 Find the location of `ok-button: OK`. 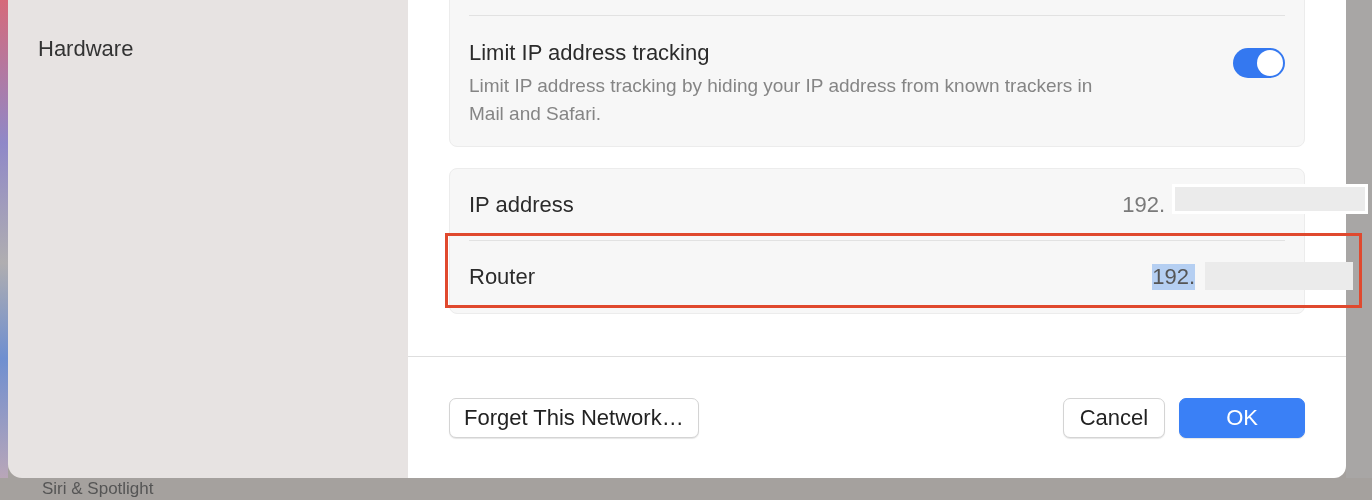

ok-button: OK is located at coordinates (1242, 418).